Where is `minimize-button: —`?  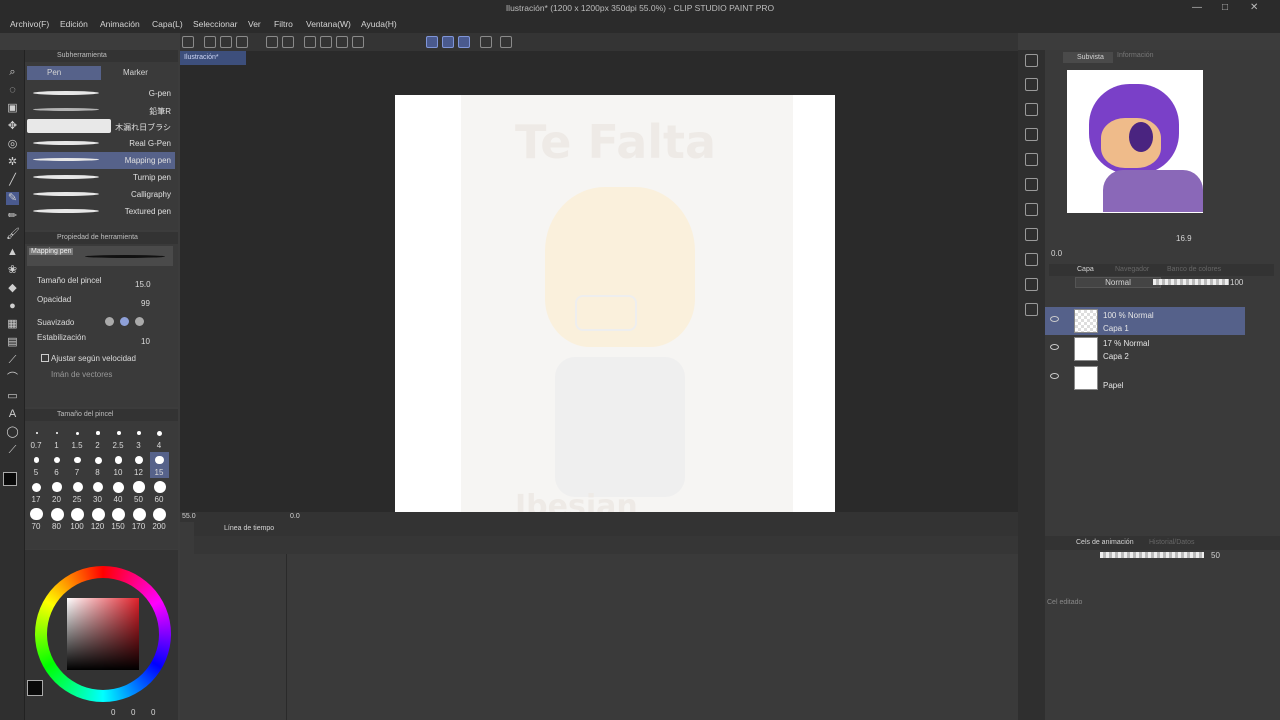
minimize-button: — is located at coordinates (1197, 7).